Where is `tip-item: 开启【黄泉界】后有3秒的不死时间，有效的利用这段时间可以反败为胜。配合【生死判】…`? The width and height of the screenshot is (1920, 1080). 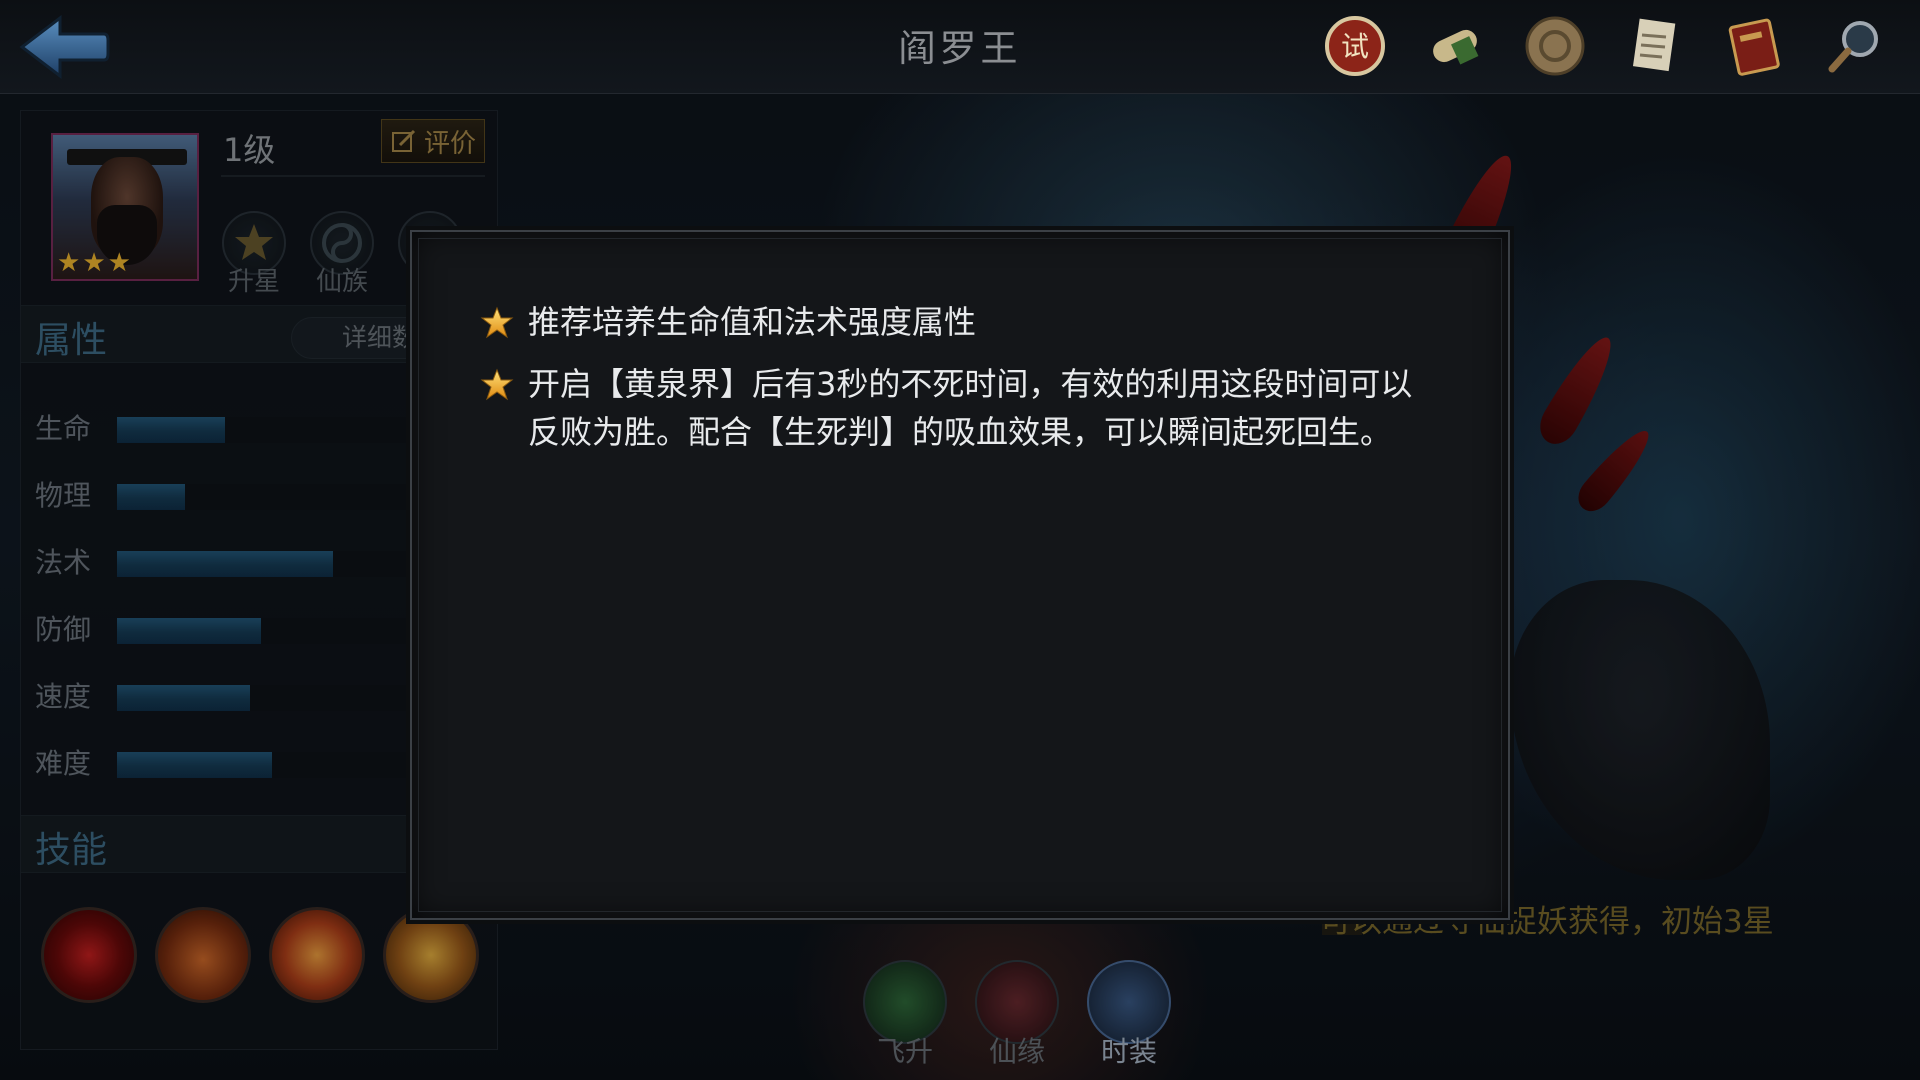 tip-item: 开启【黄泉界】后有3秒的不死时间，有效的利用这段时间可以反败为胜。配合【生死判】… is located at coordinates (960, 408).